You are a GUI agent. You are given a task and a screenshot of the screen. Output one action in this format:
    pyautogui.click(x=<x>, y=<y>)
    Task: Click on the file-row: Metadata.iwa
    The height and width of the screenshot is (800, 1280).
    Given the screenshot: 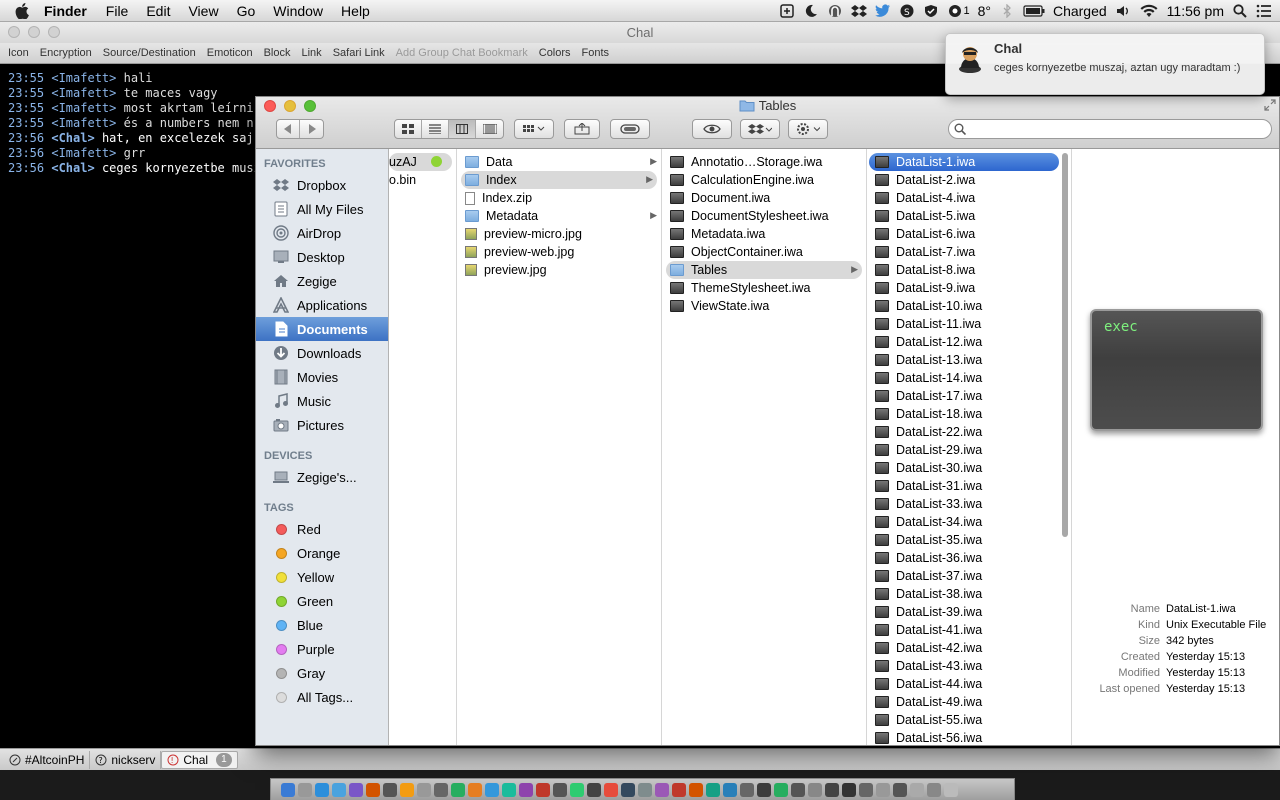 What is the action you would take?
    pyautogui.click(x=764, y=234)
    